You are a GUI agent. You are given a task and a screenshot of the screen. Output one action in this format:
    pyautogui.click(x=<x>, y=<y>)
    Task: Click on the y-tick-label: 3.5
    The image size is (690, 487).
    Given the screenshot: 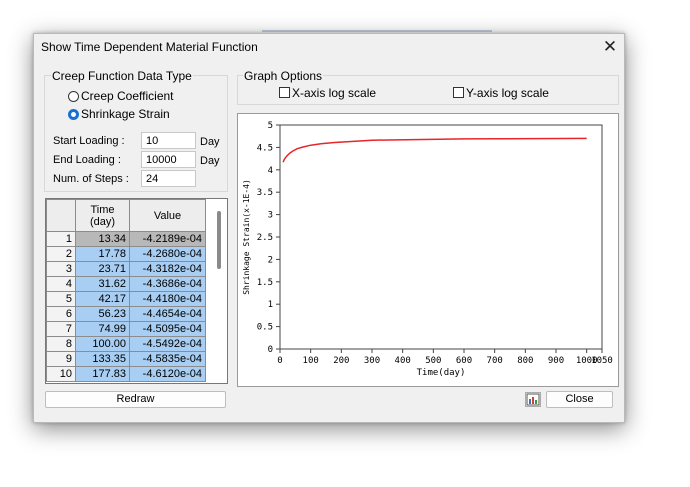 What is the action you would take?
    pyautogui.click(x=265, y=193)
    